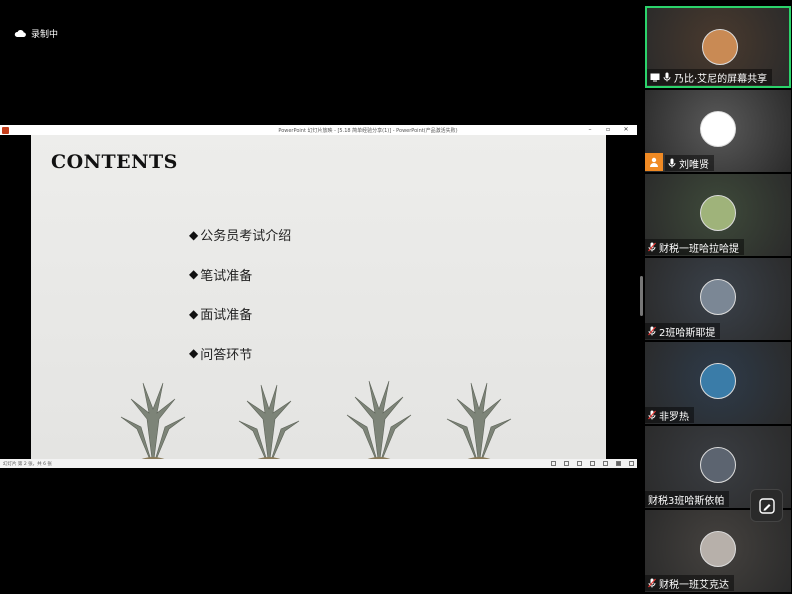 Image resolution: width=792 pixels, height=594 pixels. I want to click on reading-view-icon, so click(579, 463).